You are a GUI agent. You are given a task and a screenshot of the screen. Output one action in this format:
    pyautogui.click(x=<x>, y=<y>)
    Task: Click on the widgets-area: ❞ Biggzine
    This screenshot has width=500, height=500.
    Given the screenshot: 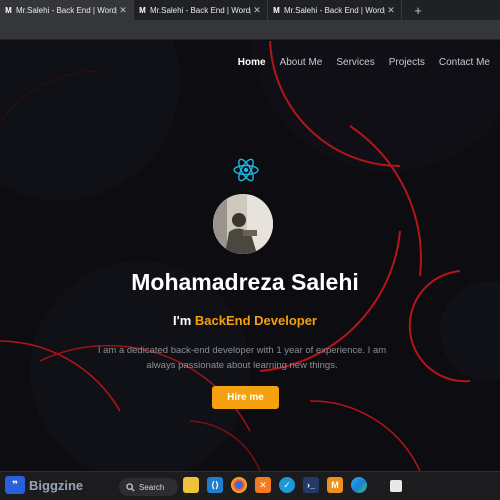 What is the action you would take?
    pyautogui.click(x=44, y=485)
    